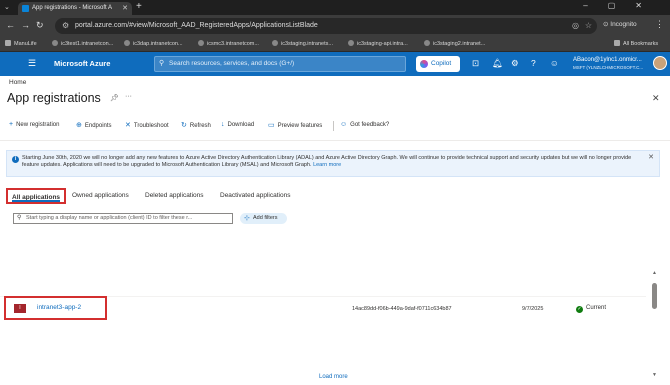 This screenshot has height=385, width=670. I want to click on close-tab-icon: ✕, so click(125, 8).